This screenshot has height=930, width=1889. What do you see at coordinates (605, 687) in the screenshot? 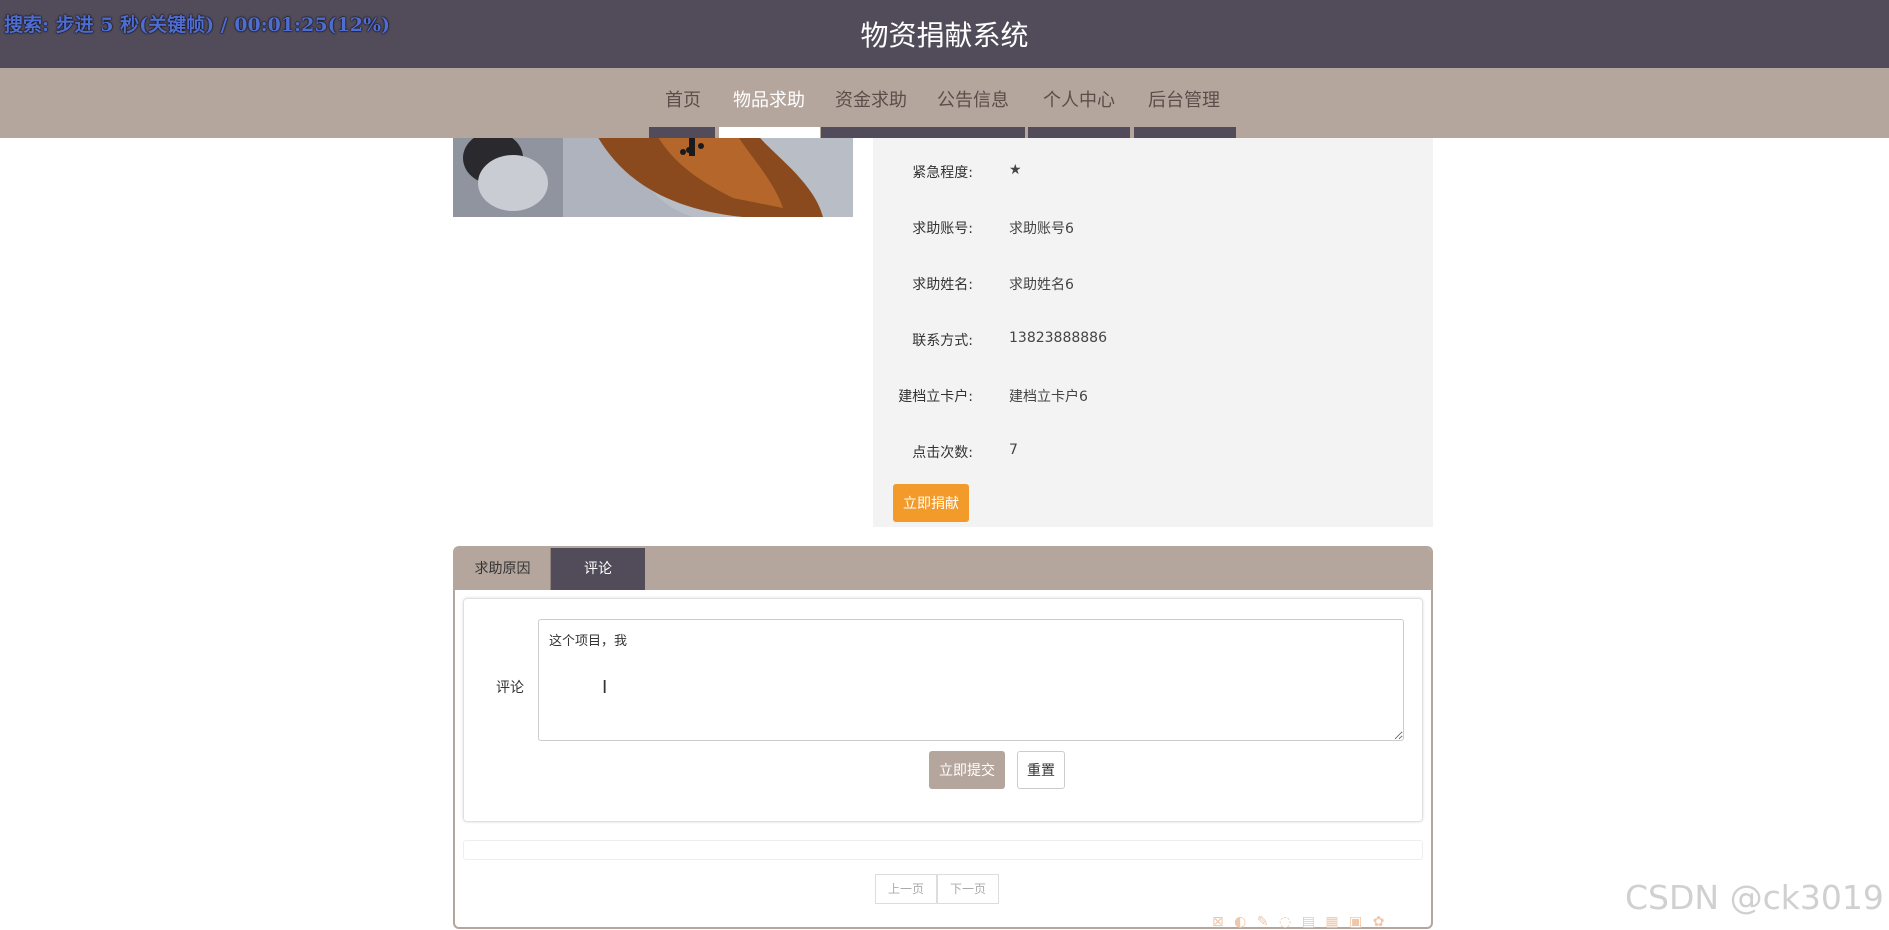
I see `text-cursor-icon: I` at bounding box center [605, 687].